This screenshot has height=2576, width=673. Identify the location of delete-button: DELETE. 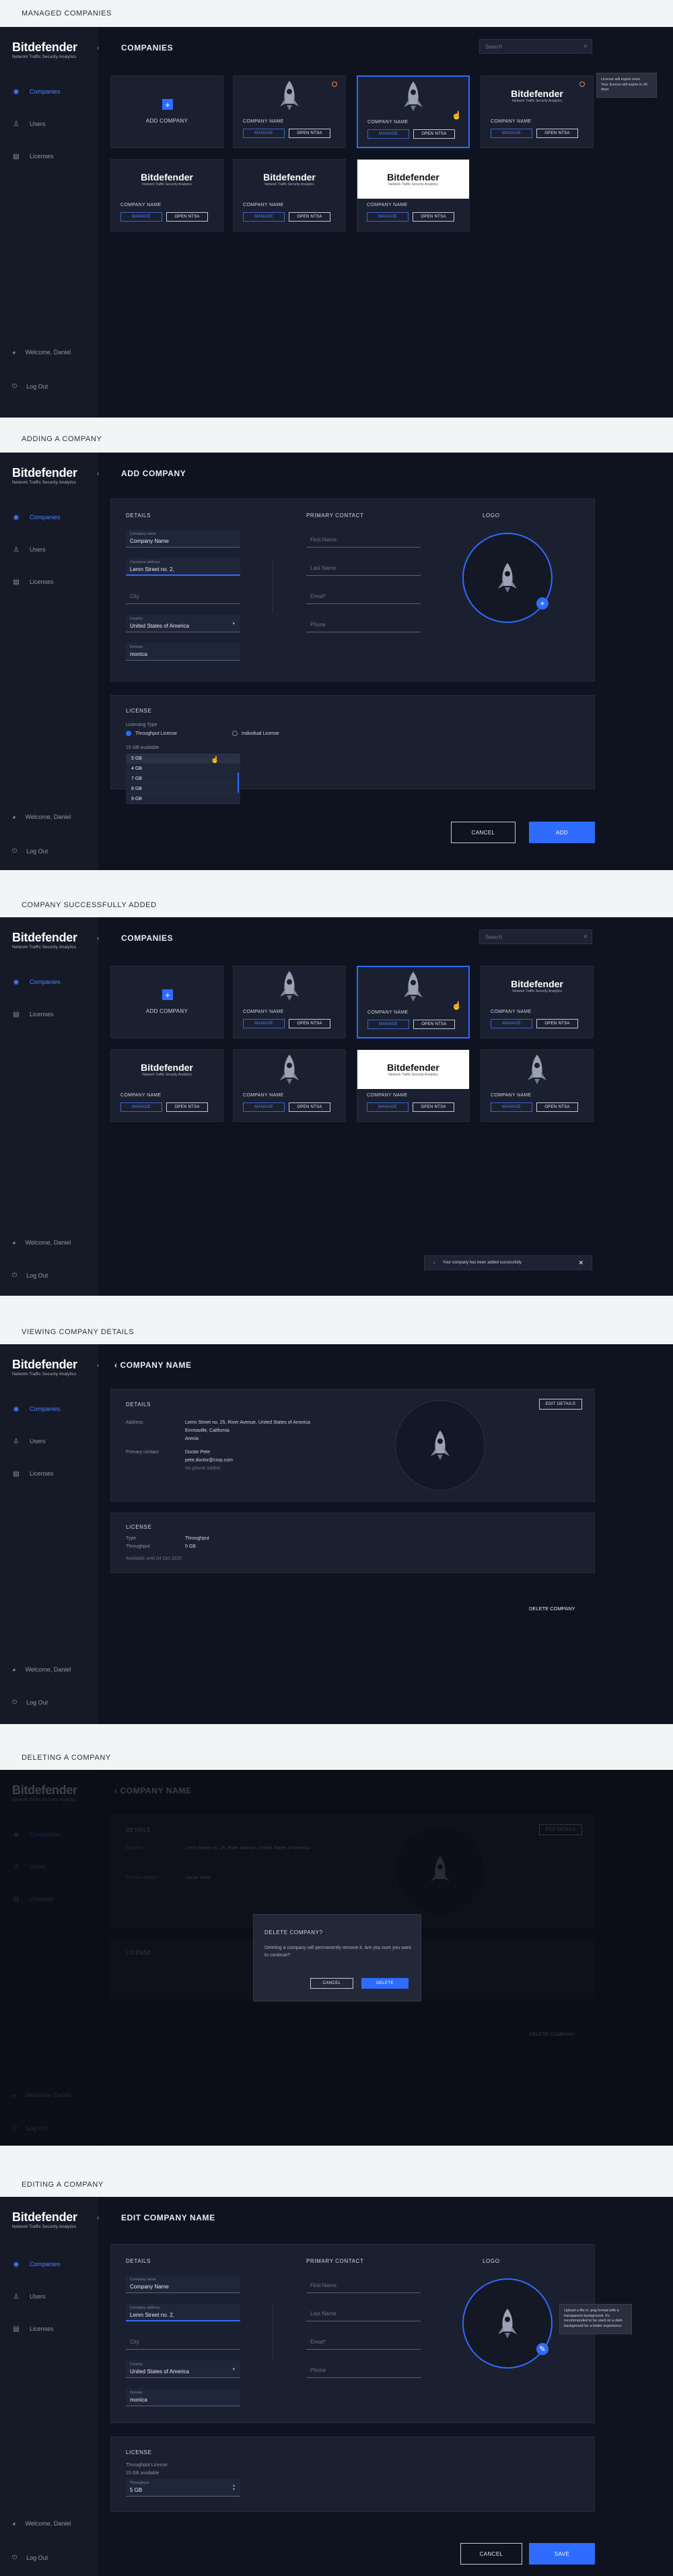
(385, 1983).